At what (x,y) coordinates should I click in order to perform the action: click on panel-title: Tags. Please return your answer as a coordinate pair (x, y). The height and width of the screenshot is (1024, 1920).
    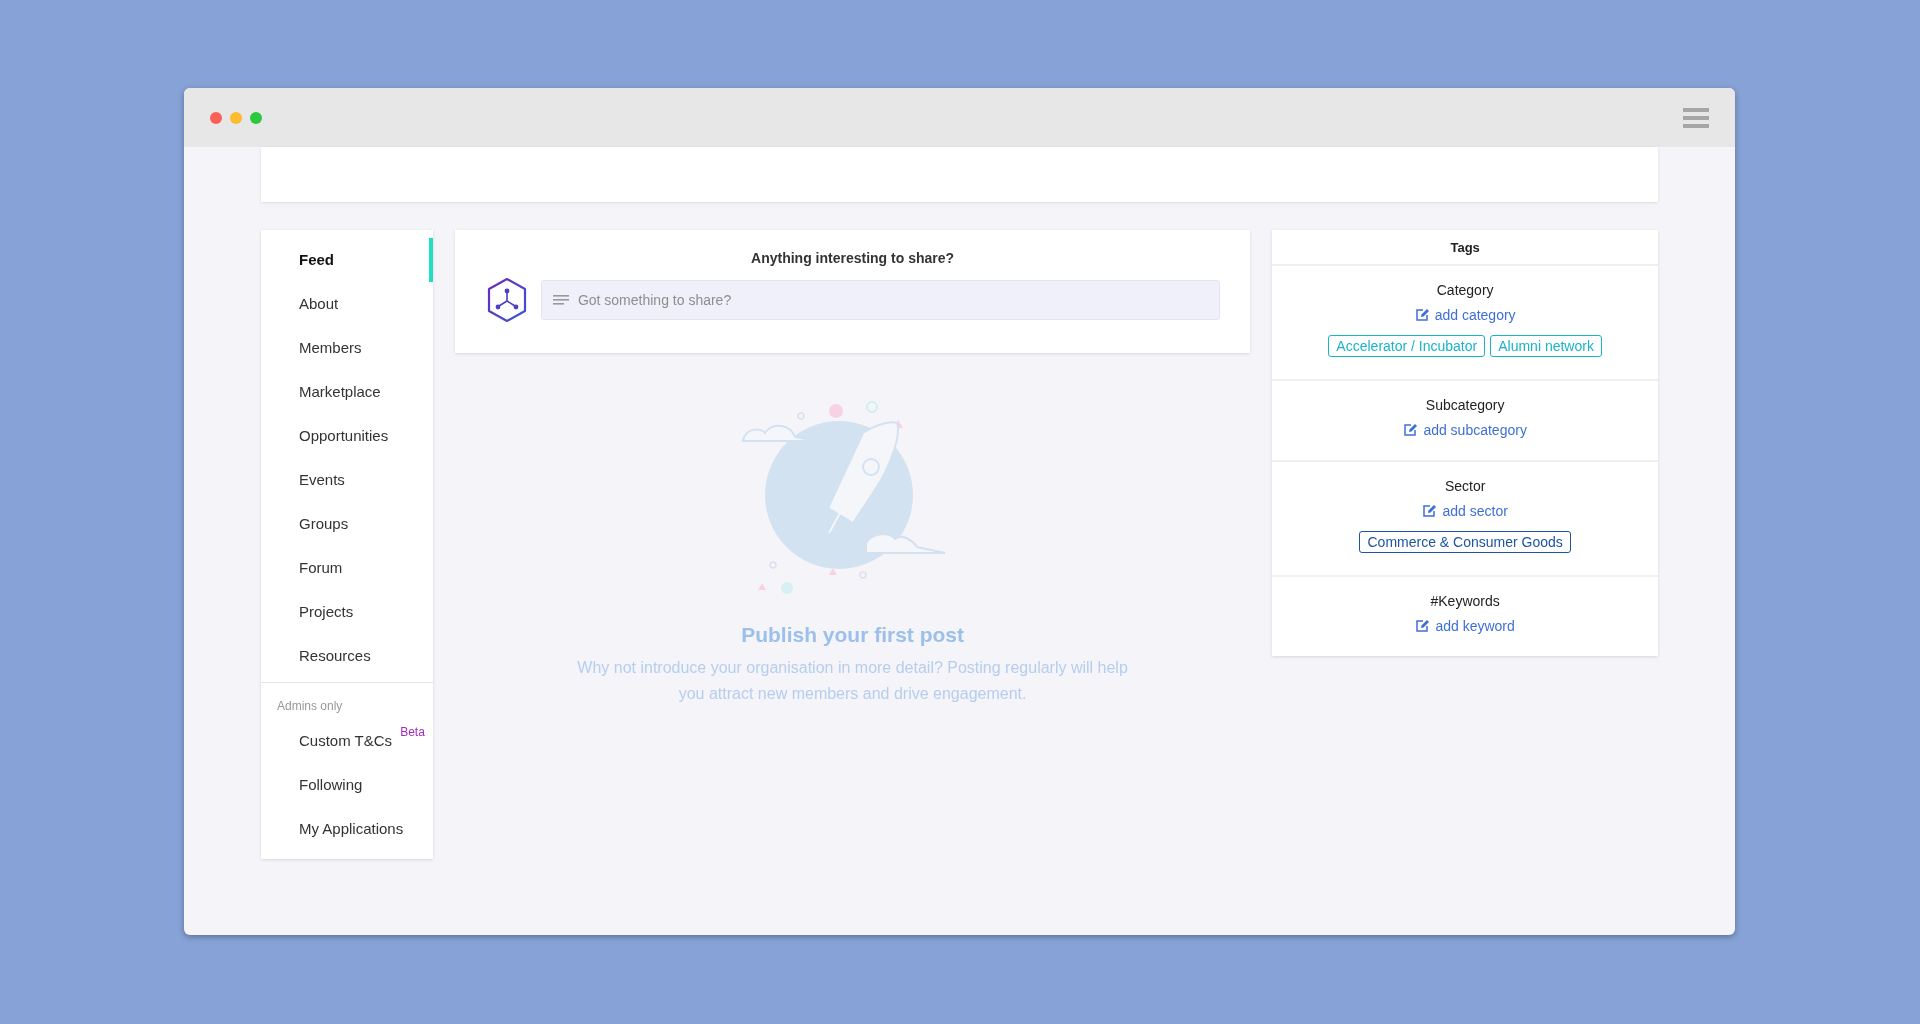
    Looking at the image, I should click on (1465, 248).